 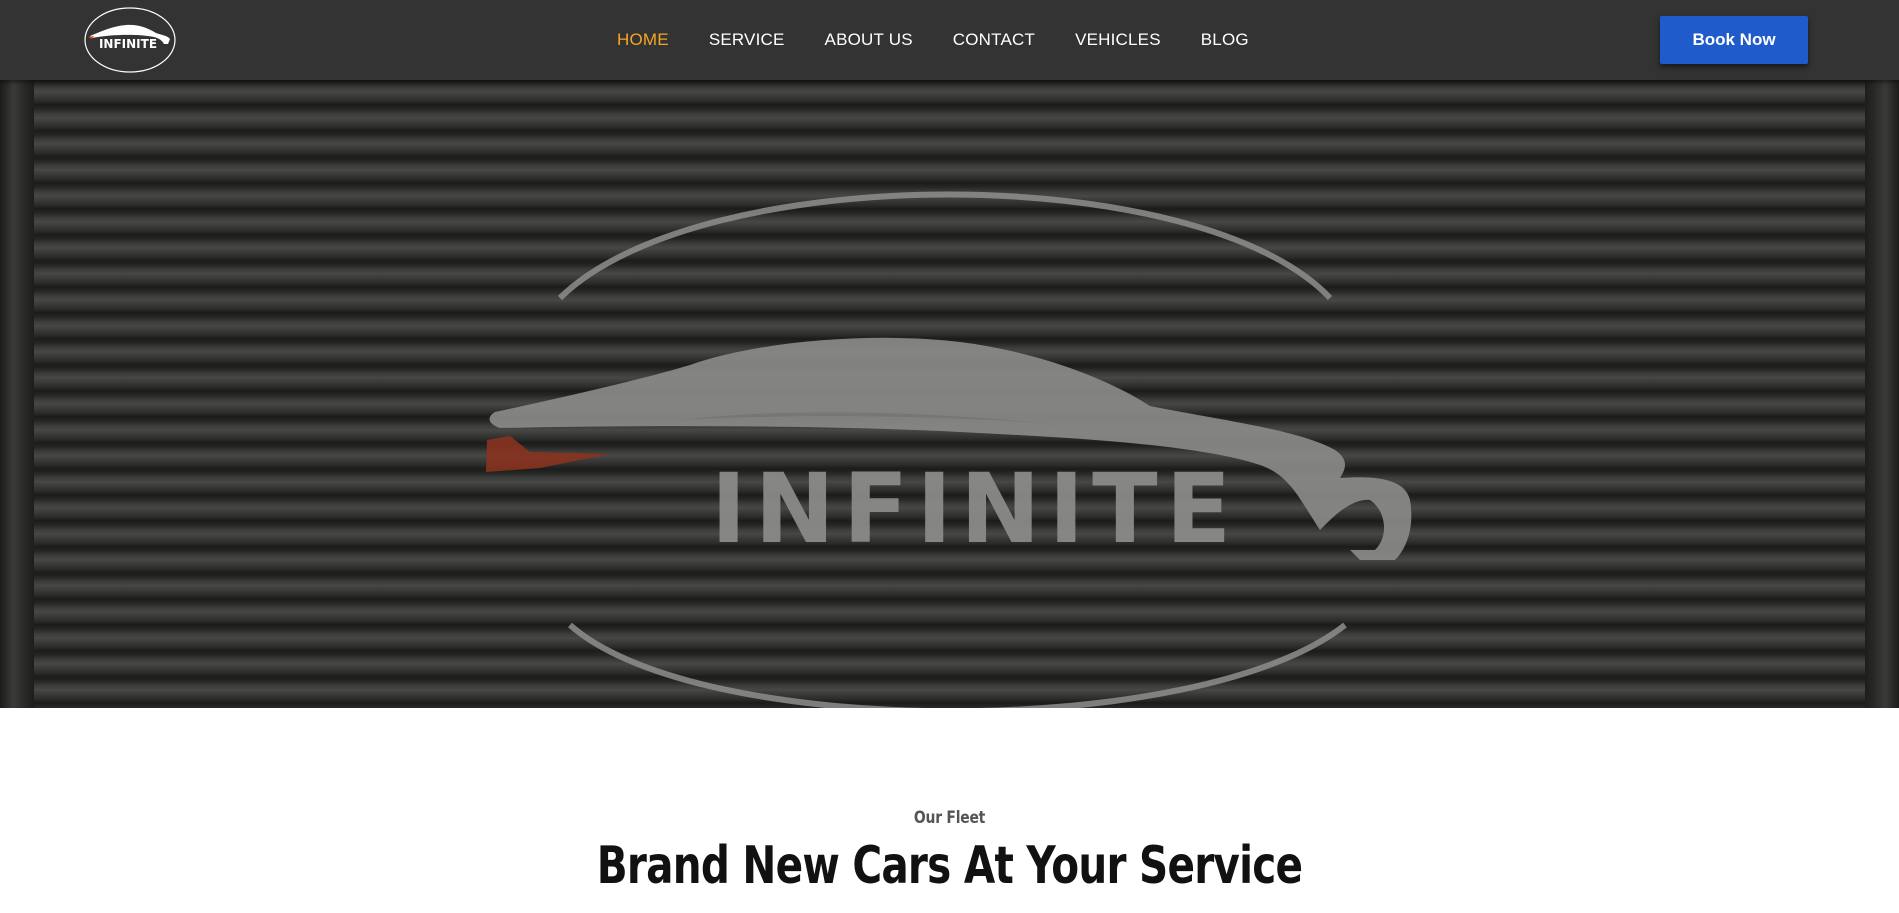 What do you see at coordinates (1118, 40) in the screenshot?
I see `nav-vehicles: VEHICLES` at bounding box center [1118, 40].